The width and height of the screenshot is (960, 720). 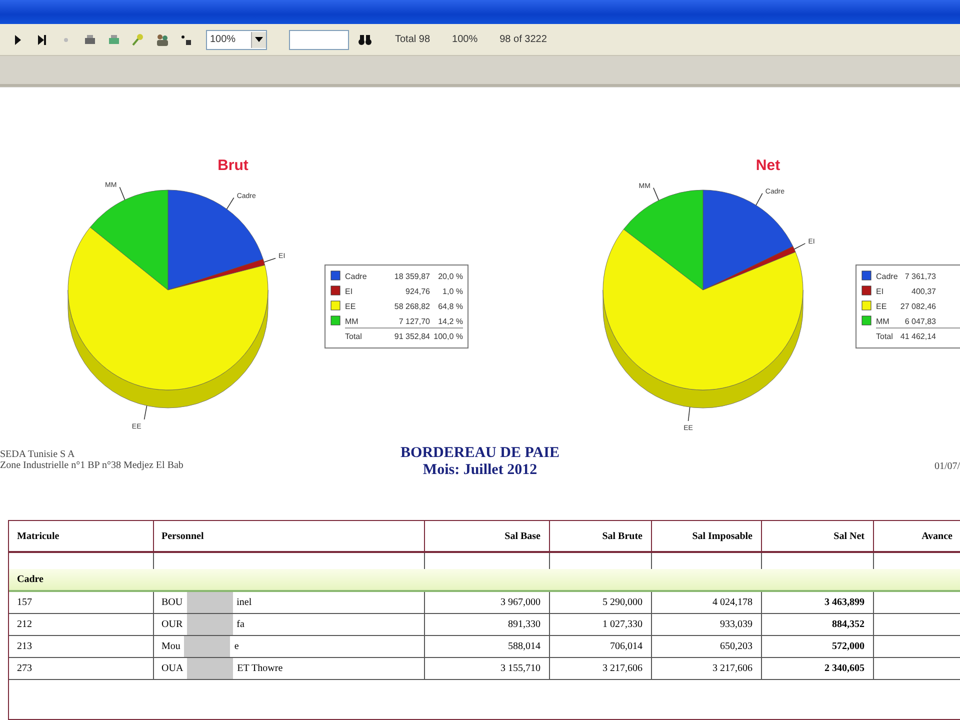 I want to click on name-fragment: ET Thowre, so click(x=260, y=668).